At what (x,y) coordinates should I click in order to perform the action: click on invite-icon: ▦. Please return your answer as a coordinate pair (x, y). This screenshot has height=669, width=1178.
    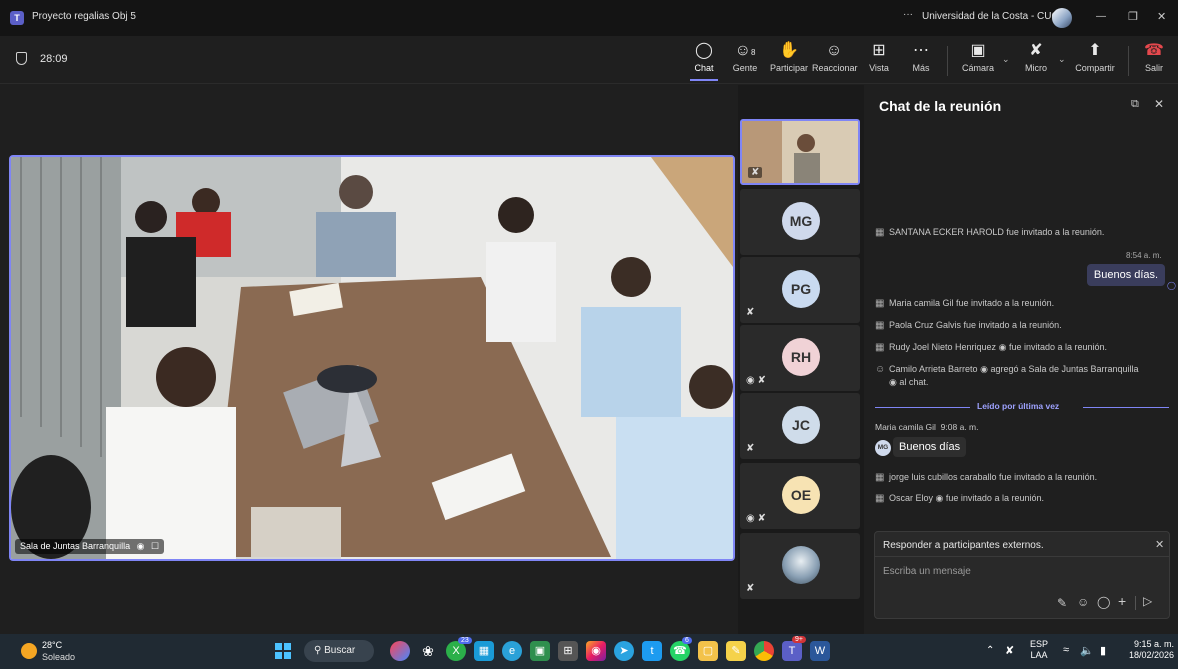
    Looking at the image, I should click on (880, 498).